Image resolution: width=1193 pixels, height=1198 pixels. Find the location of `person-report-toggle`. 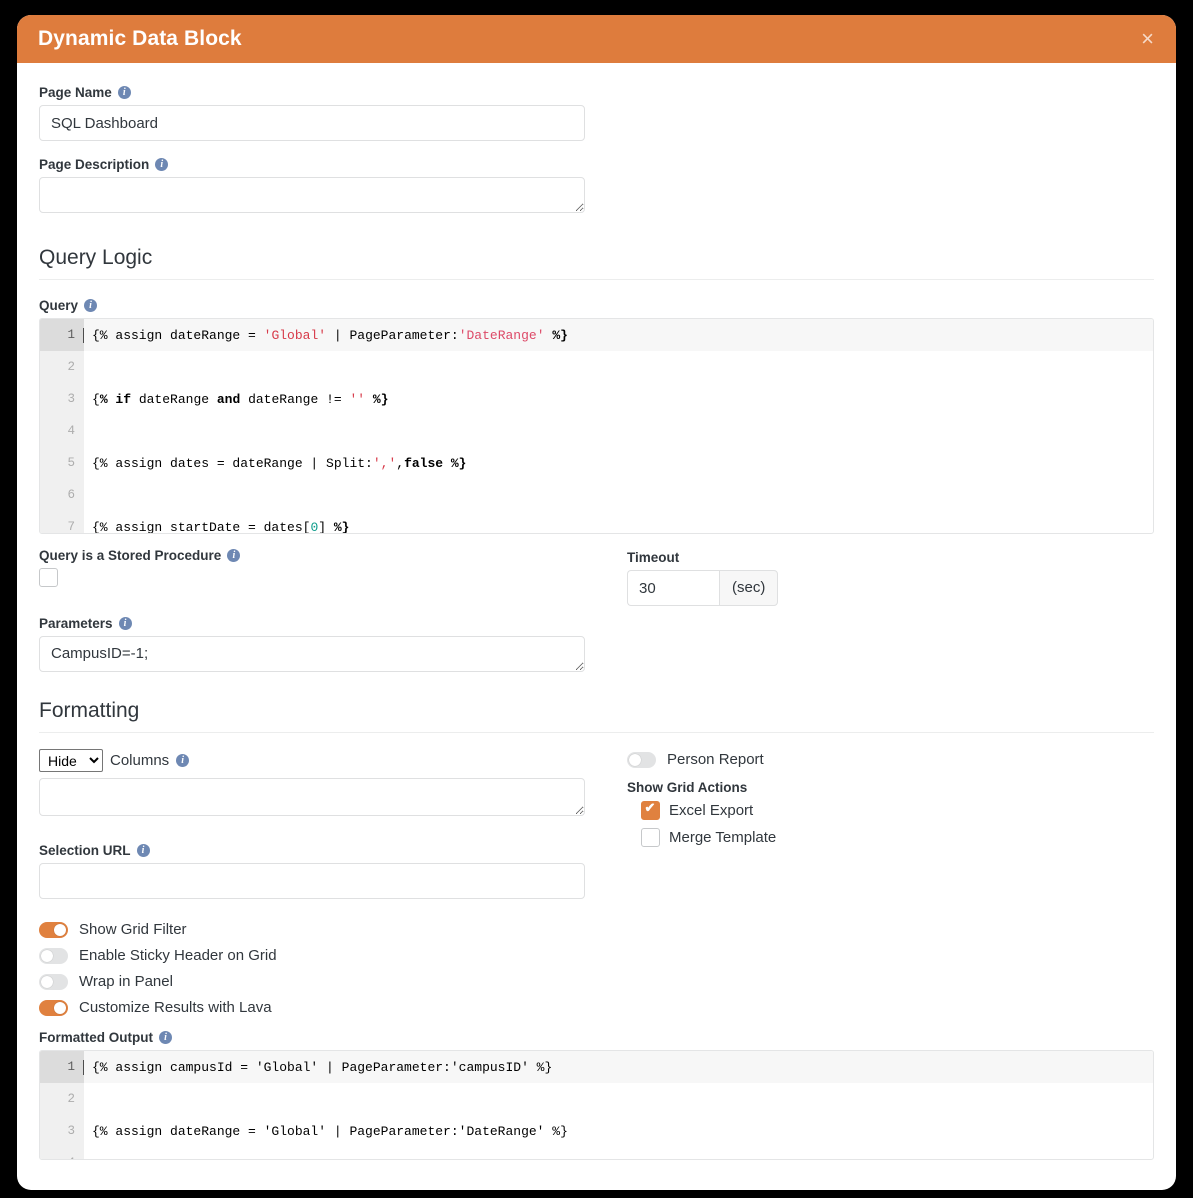

person-report-toggle is located at coordinates (641, 759).